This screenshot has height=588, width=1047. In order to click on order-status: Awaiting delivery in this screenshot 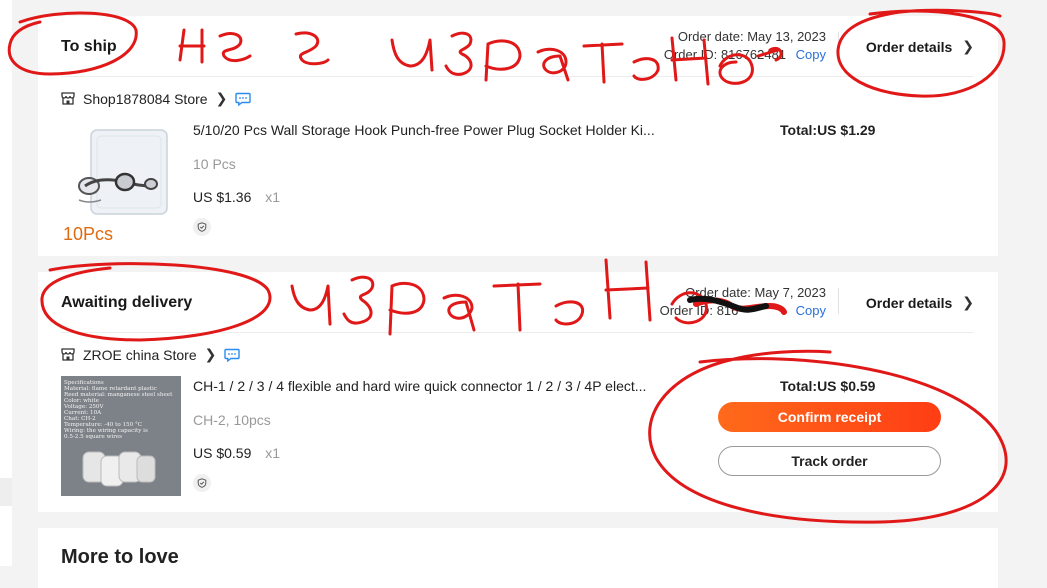, I will do `click(127, 302)`.